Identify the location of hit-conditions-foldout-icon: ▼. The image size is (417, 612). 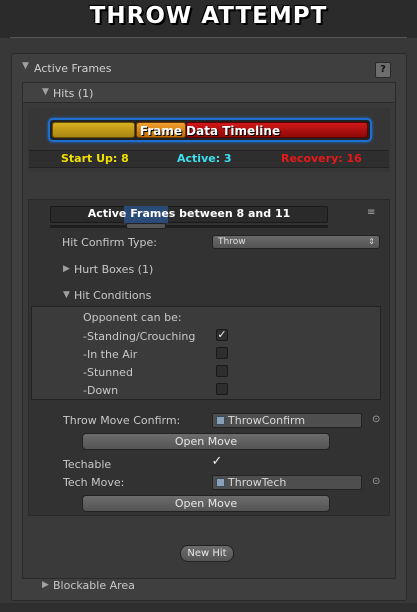
(66, 295).